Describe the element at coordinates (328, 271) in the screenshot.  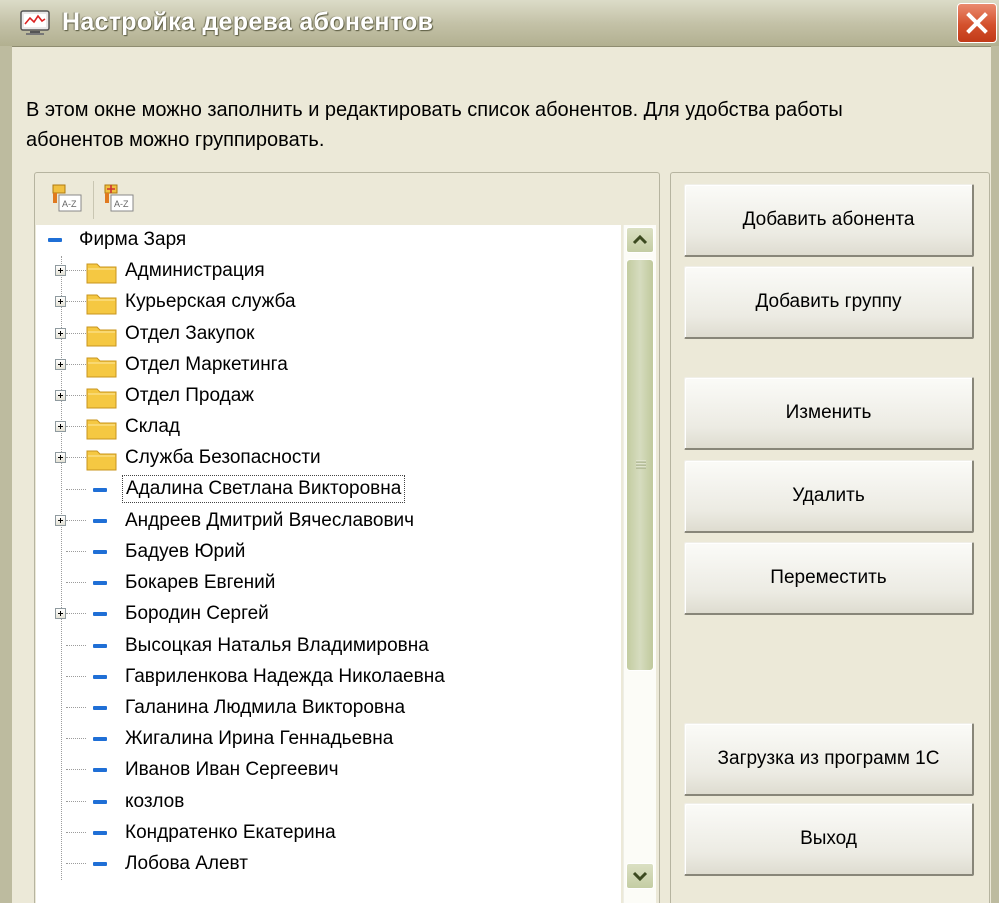
I see `tree-group-item: Администрация` at that location.